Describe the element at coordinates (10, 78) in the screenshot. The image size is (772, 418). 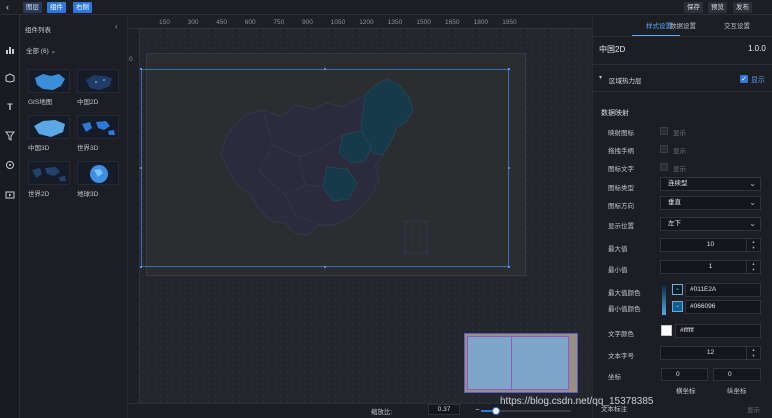
I see `map-cube-icon` at that location.